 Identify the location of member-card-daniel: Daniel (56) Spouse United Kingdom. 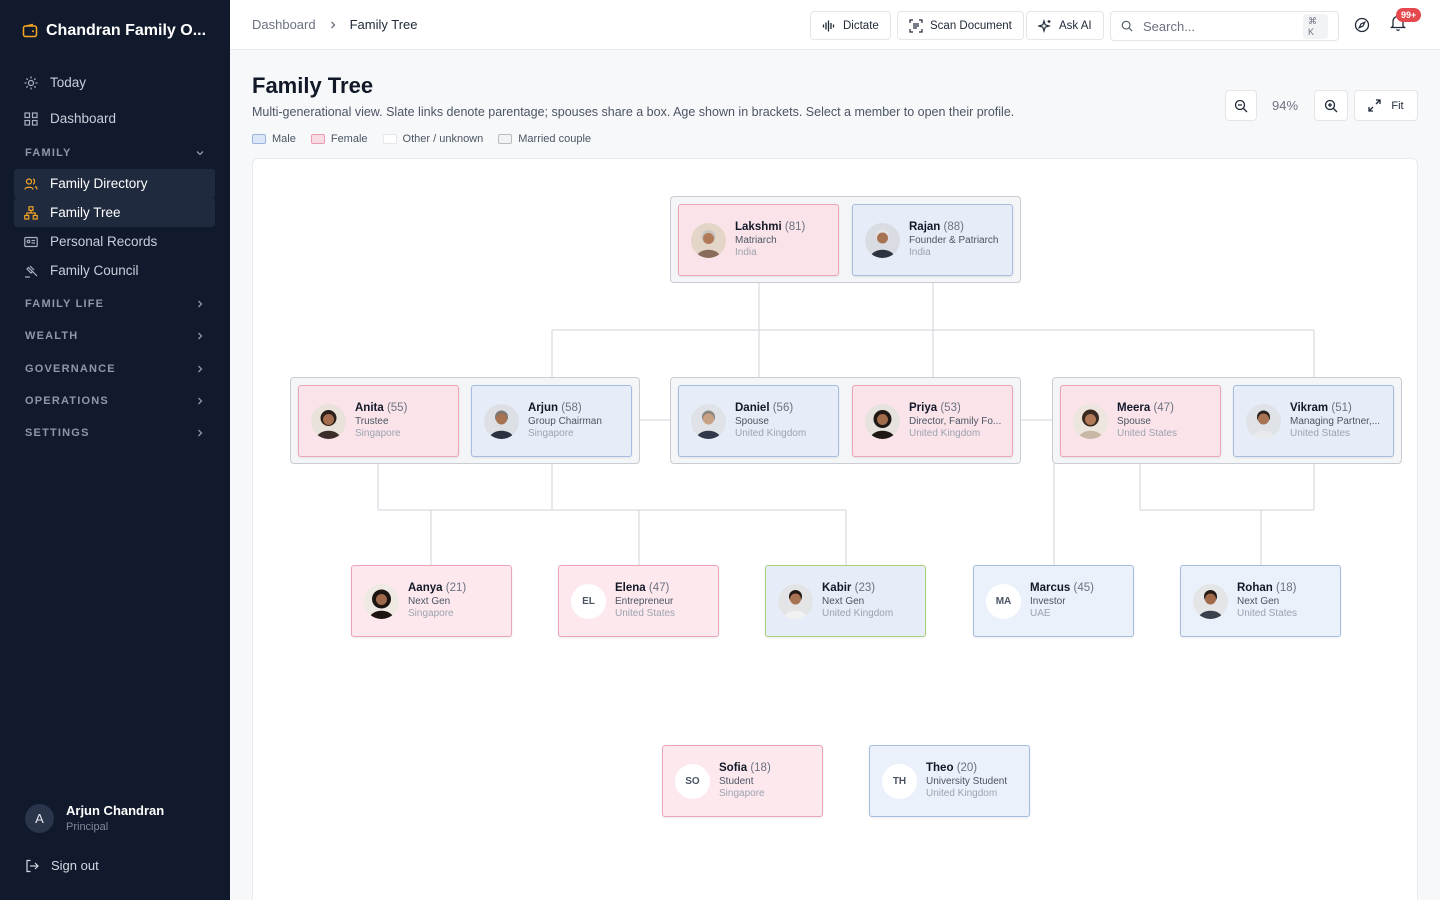
(758, 421).